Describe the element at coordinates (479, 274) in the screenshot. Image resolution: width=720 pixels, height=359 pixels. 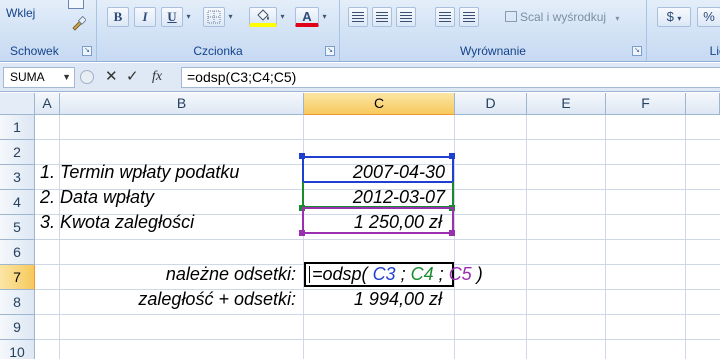
I see `formula-suffix: )` at that location.